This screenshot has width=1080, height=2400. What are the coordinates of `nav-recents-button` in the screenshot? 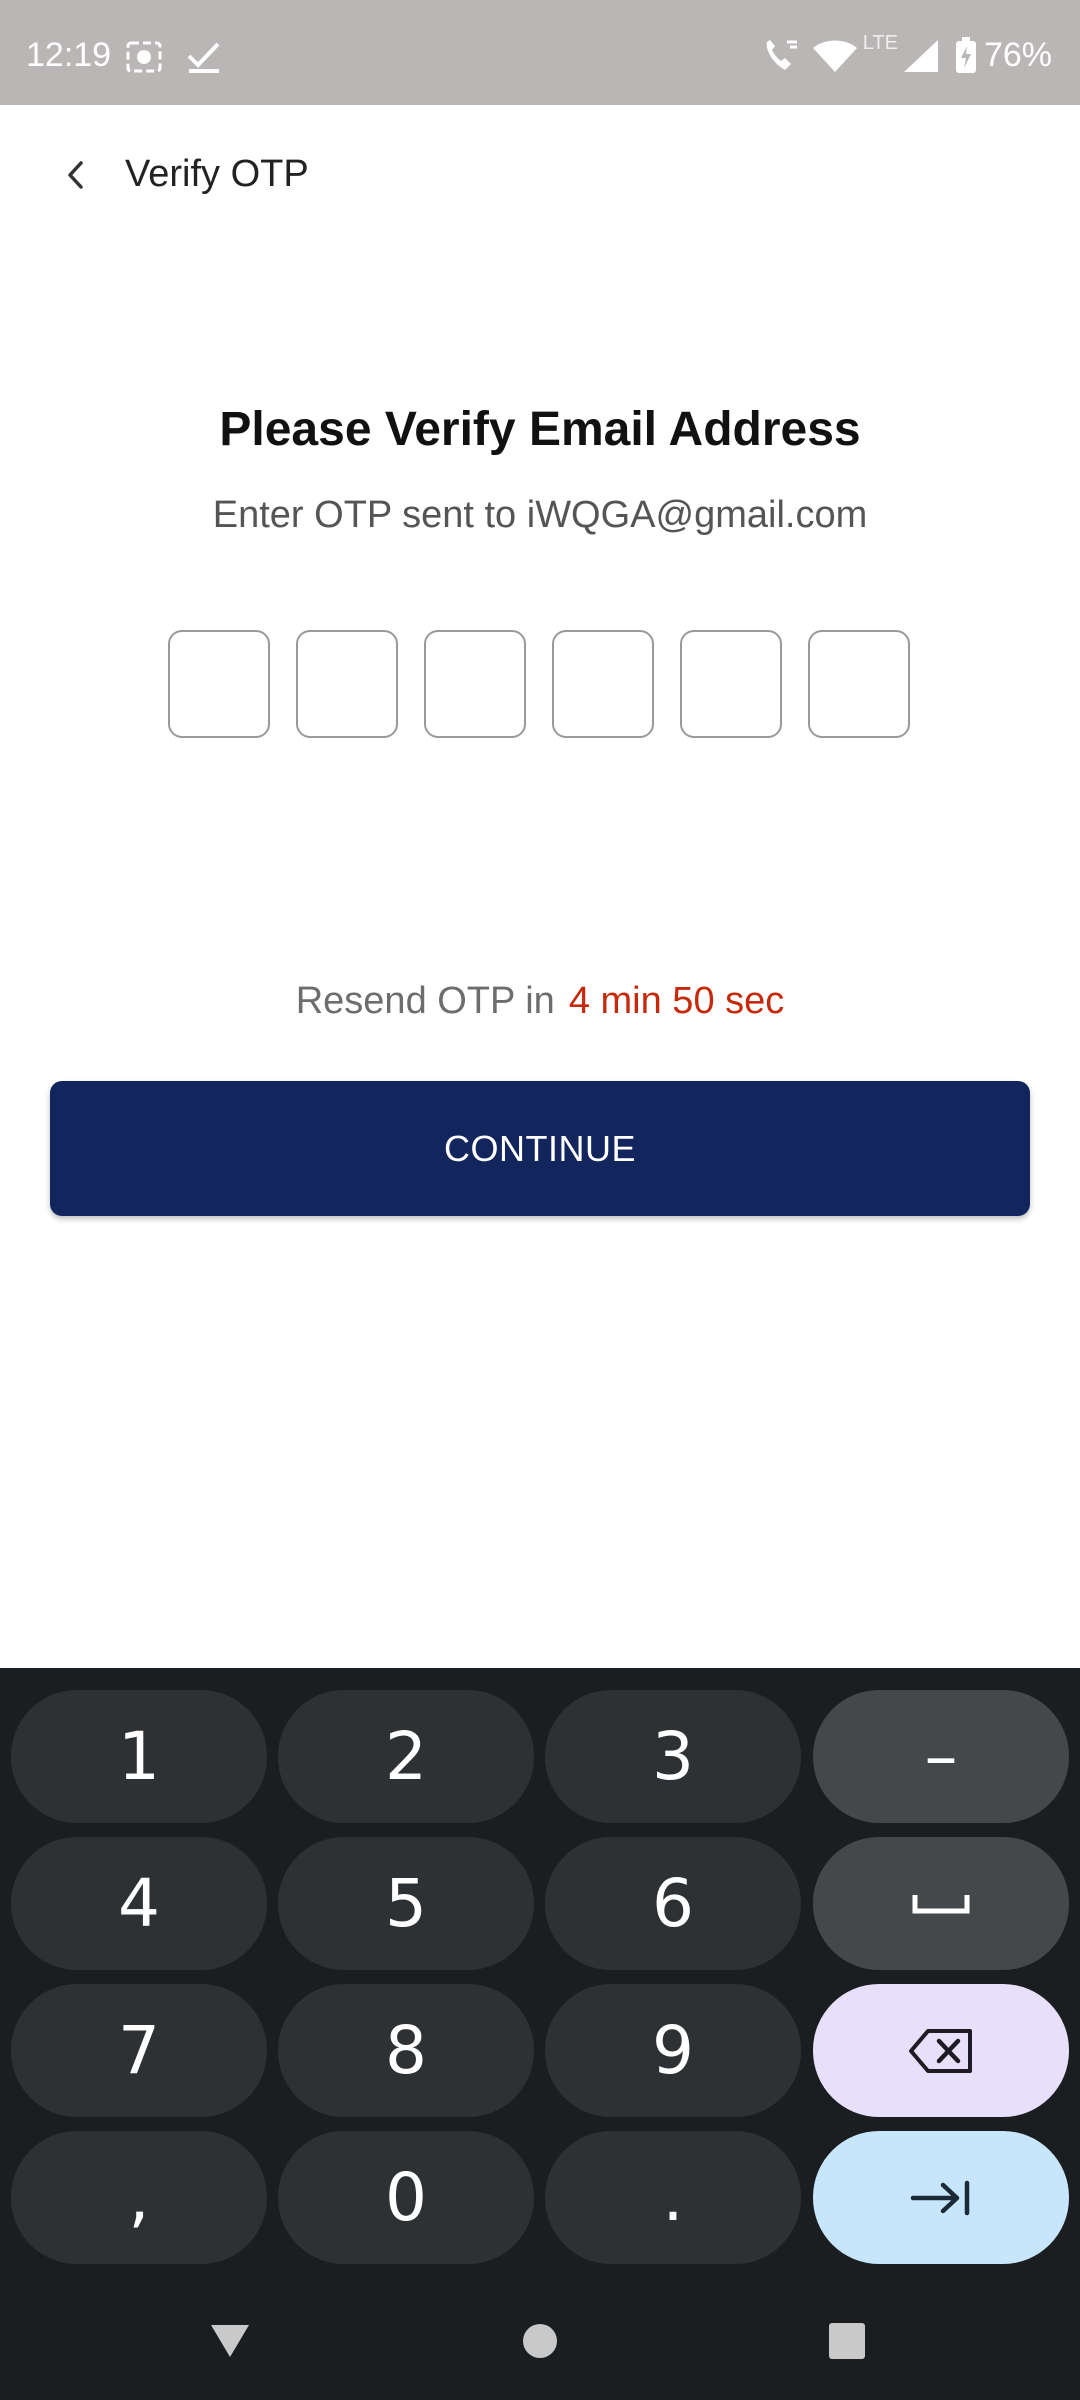 It's located at (847, 2341).